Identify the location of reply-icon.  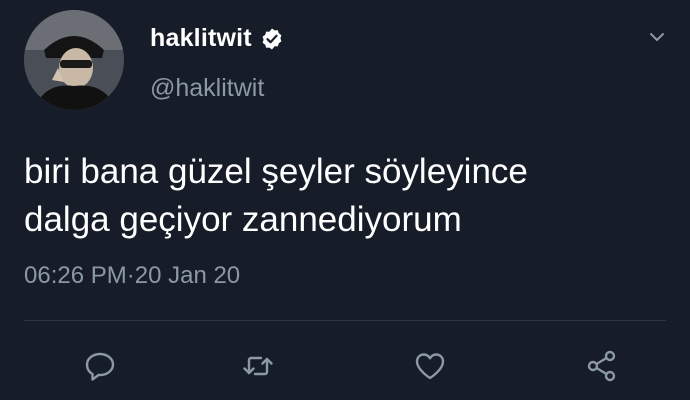
(100, 366).